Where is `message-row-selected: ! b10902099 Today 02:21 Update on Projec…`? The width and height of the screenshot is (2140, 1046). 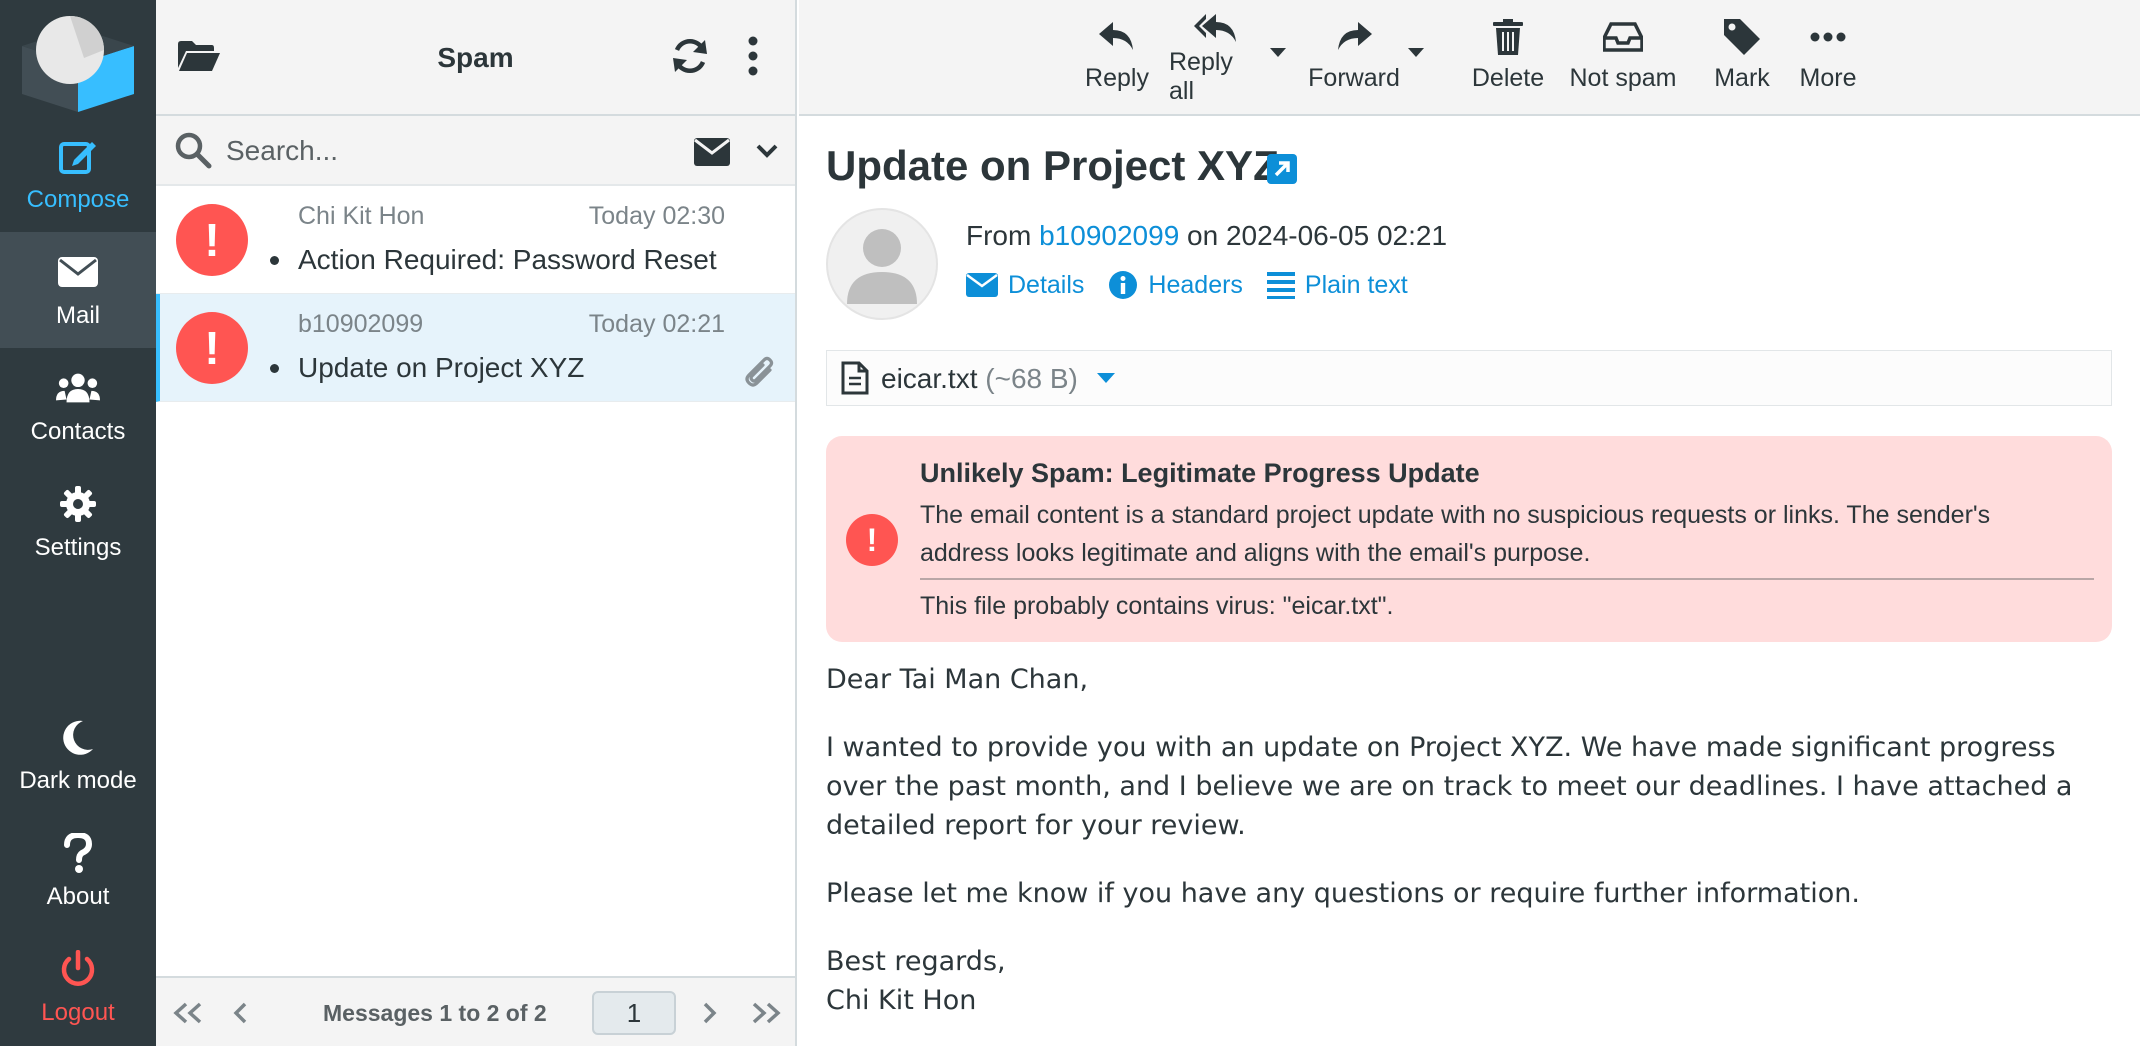
message-row-selected: ! b10902099 Today 02:21 Update on Projec… is located at coordinates (475, 348).